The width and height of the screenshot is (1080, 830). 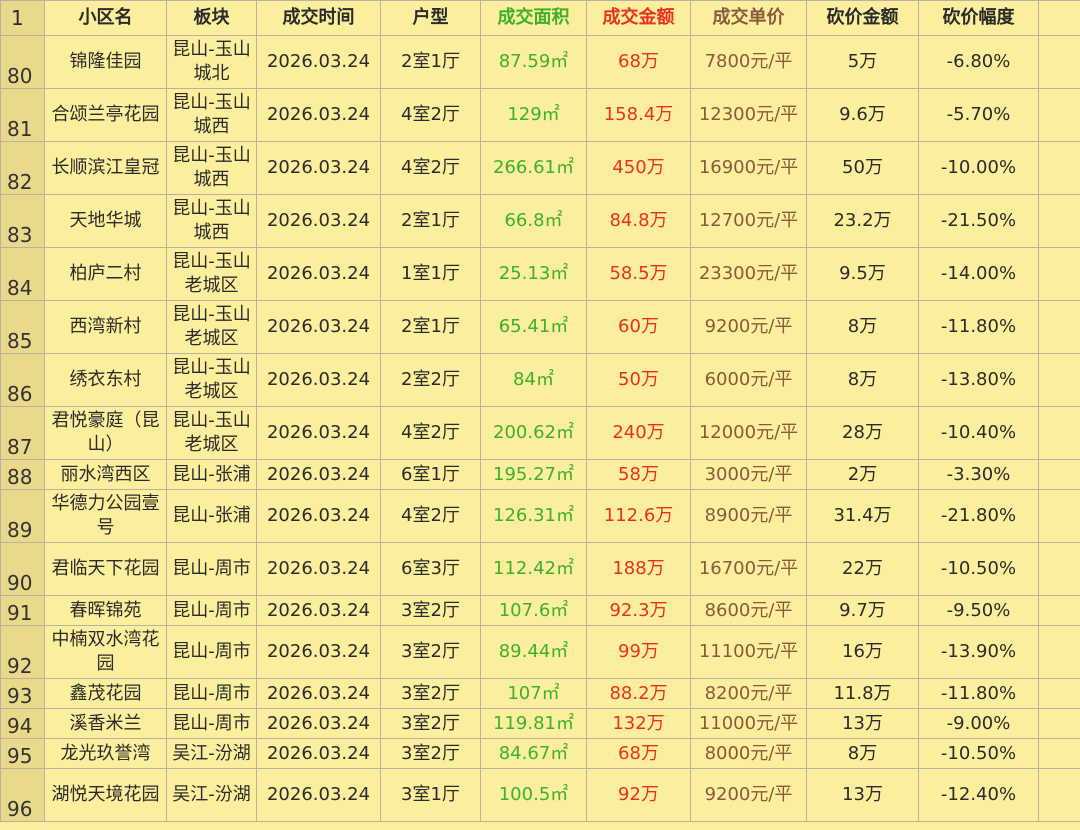 I want to click on cell-name: 绣衣东村, so click(x=105, y=380).